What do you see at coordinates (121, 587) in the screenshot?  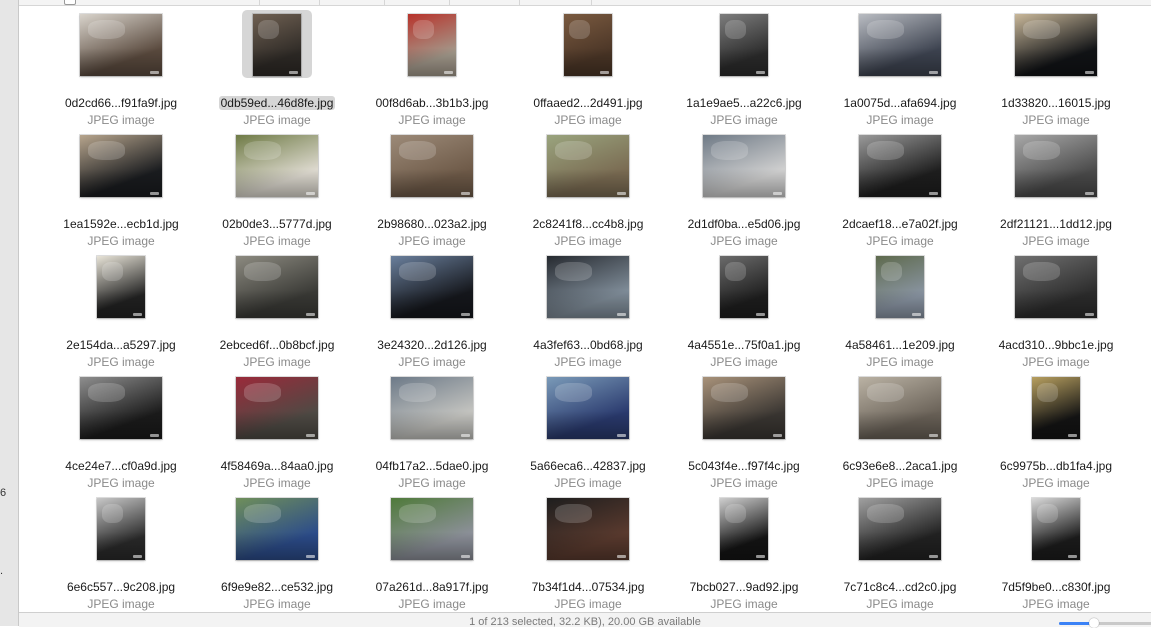 I see `file-name: 6e6c557...9c208.jpg` at bounding box center [121, 587].